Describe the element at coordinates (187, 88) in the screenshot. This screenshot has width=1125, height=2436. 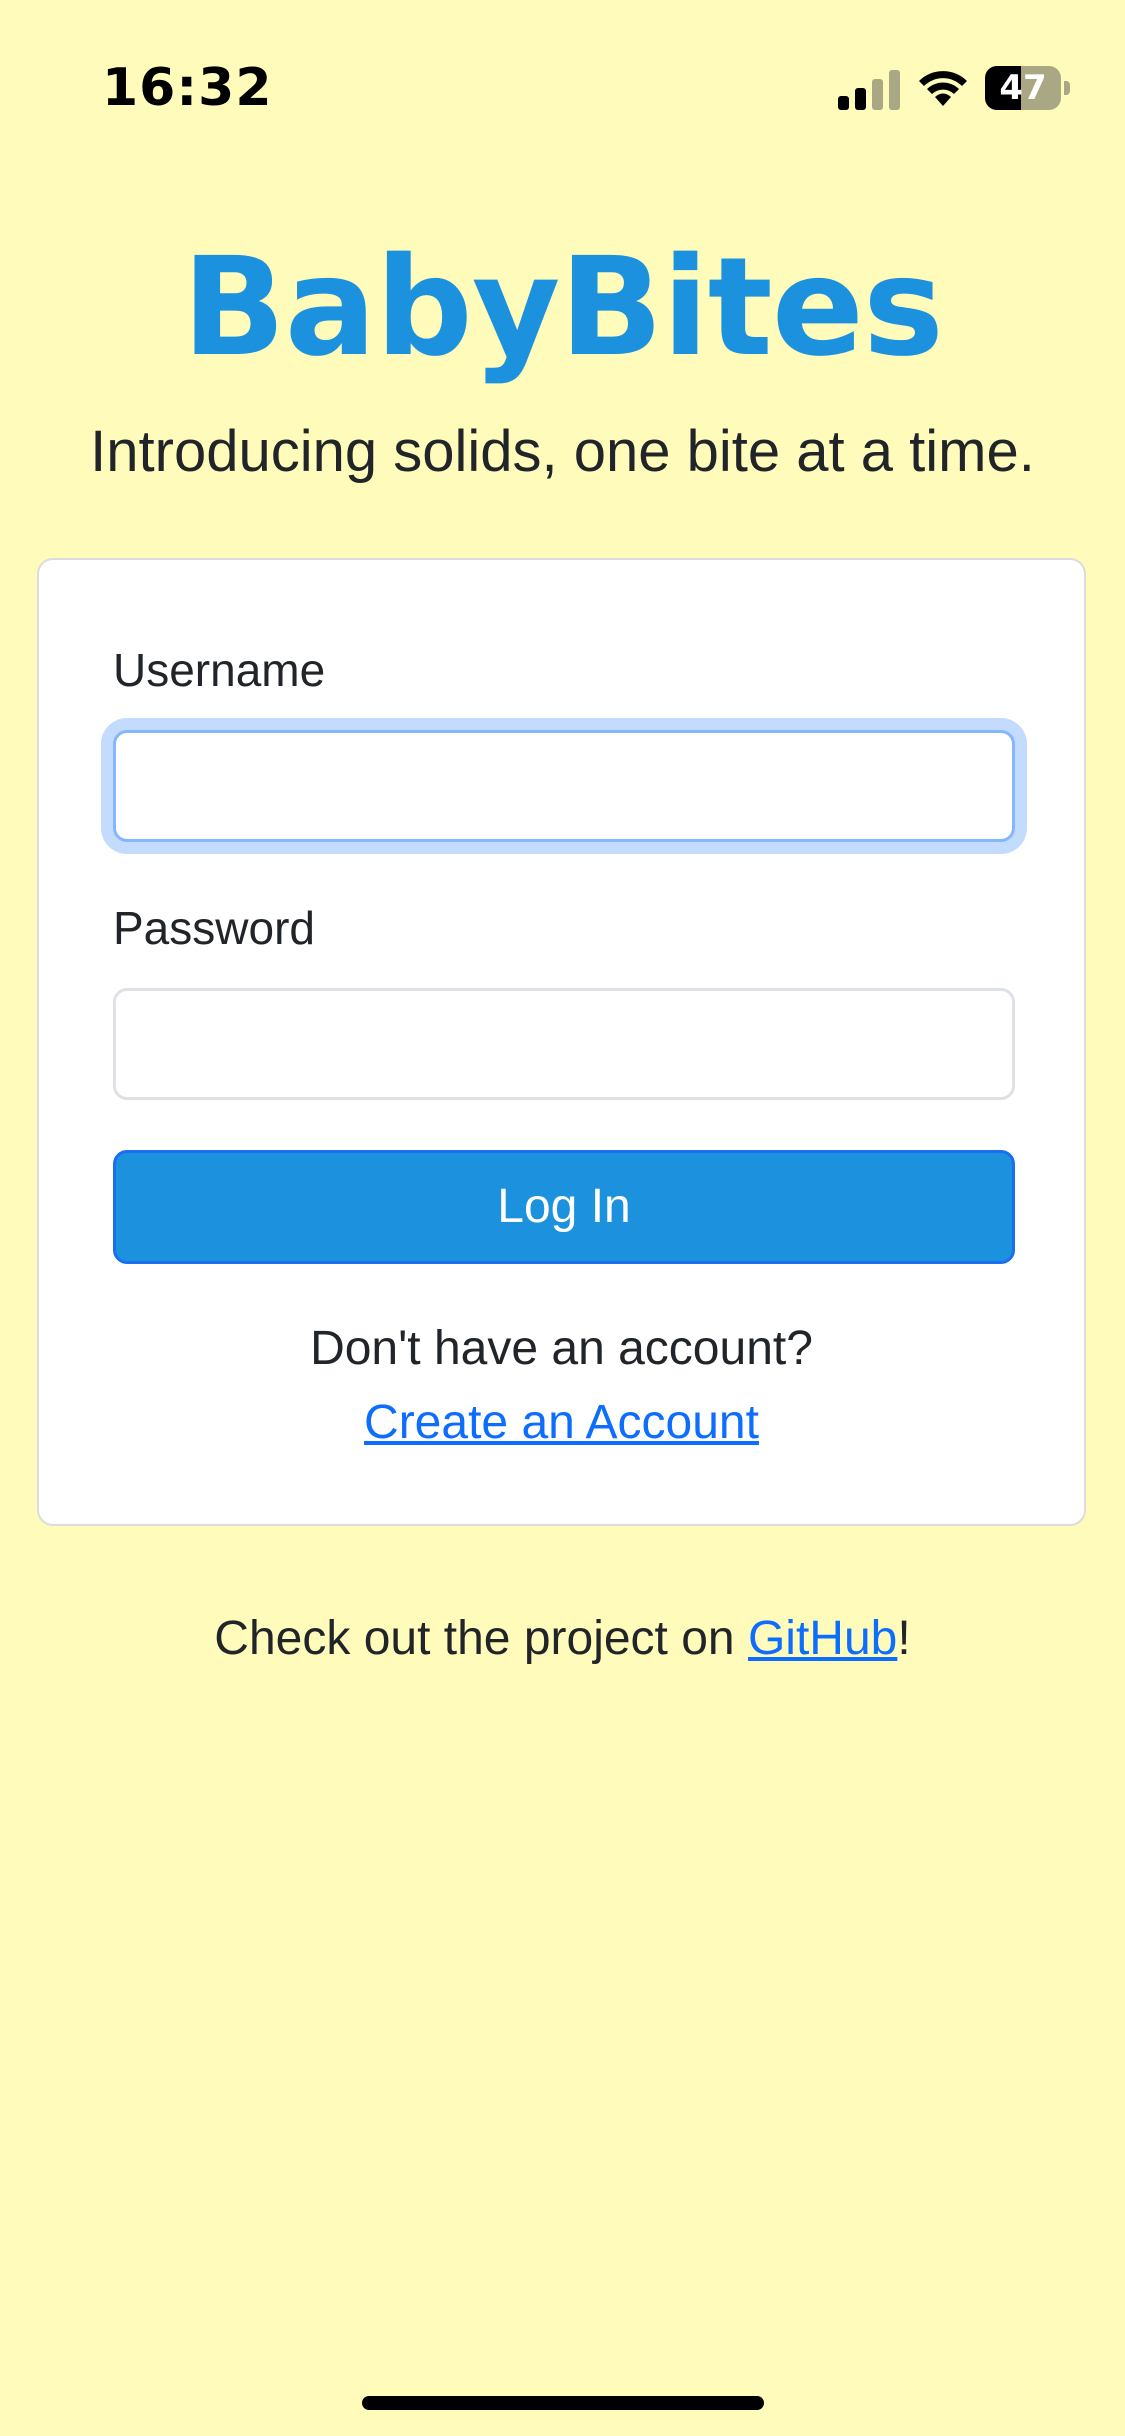
I see `status-time: 16:32` at that location.